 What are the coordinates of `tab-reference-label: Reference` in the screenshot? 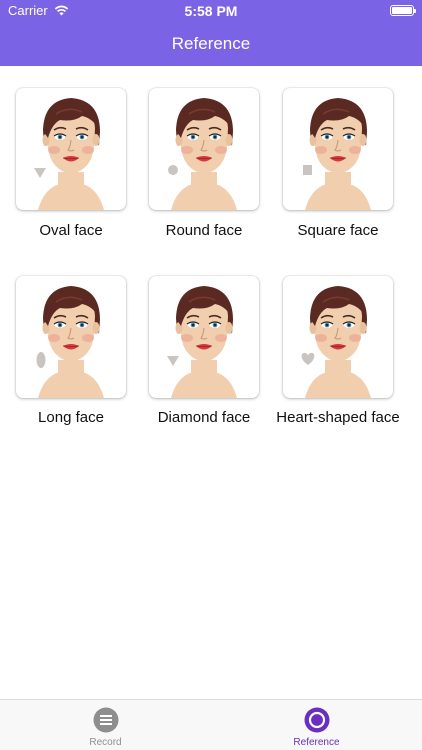 It's located at (316, 742).